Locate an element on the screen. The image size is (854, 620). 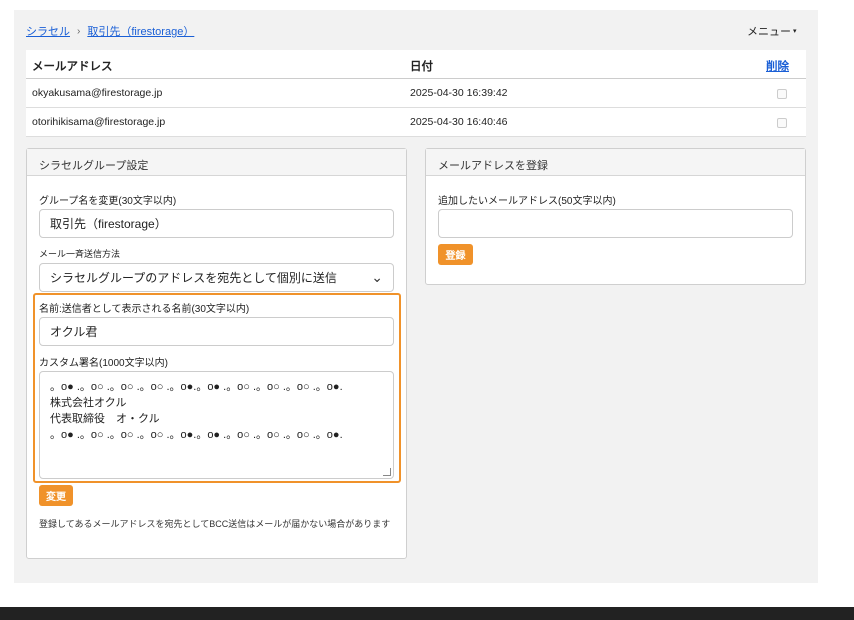
add-email-label: 追加したいメールアドレス(50文字以内) is located at coordinates (527, 201).